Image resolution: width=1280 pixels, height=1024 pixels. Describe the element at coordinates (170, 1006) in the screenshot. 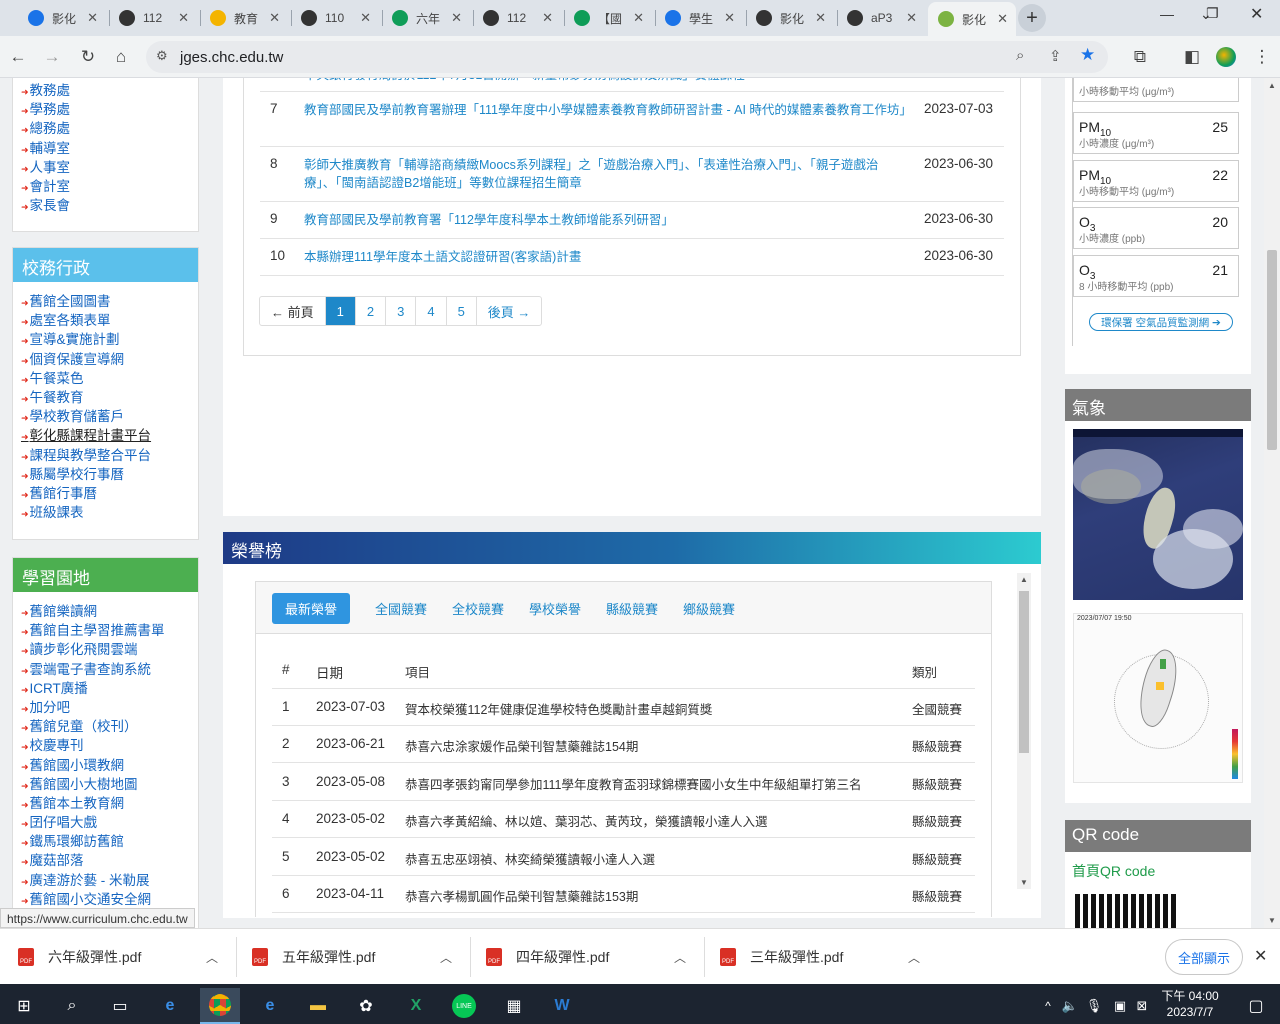

I see `edge-icon: e` at that location.